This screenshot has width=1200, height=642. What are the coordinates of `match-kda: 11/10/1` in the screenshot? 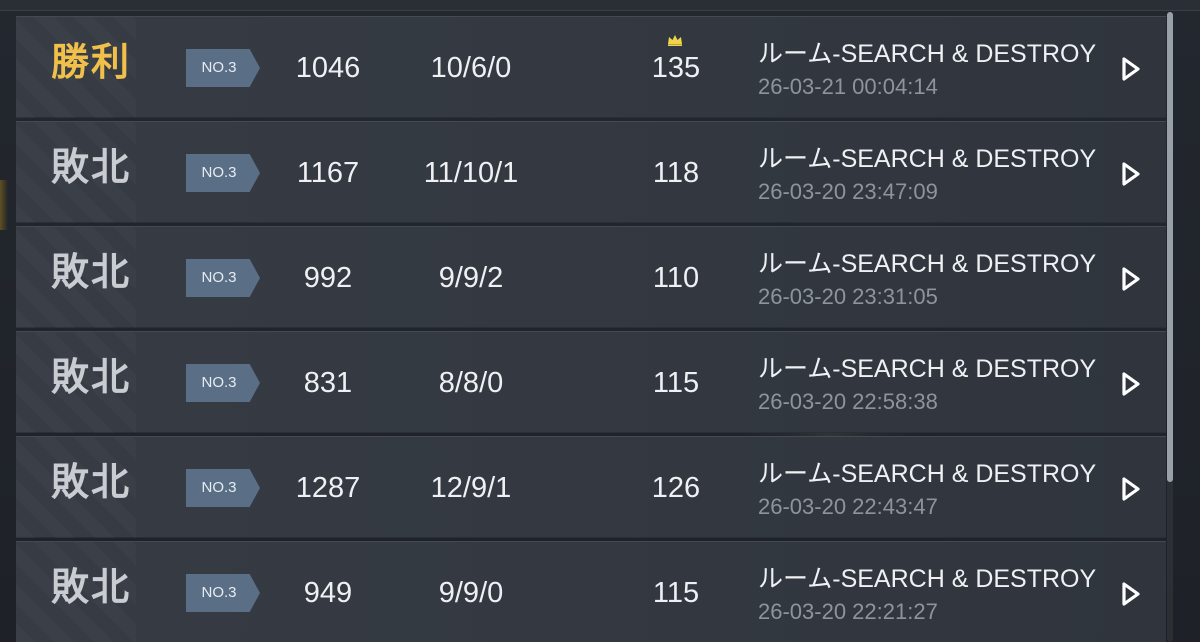 It's located at (471, 173).